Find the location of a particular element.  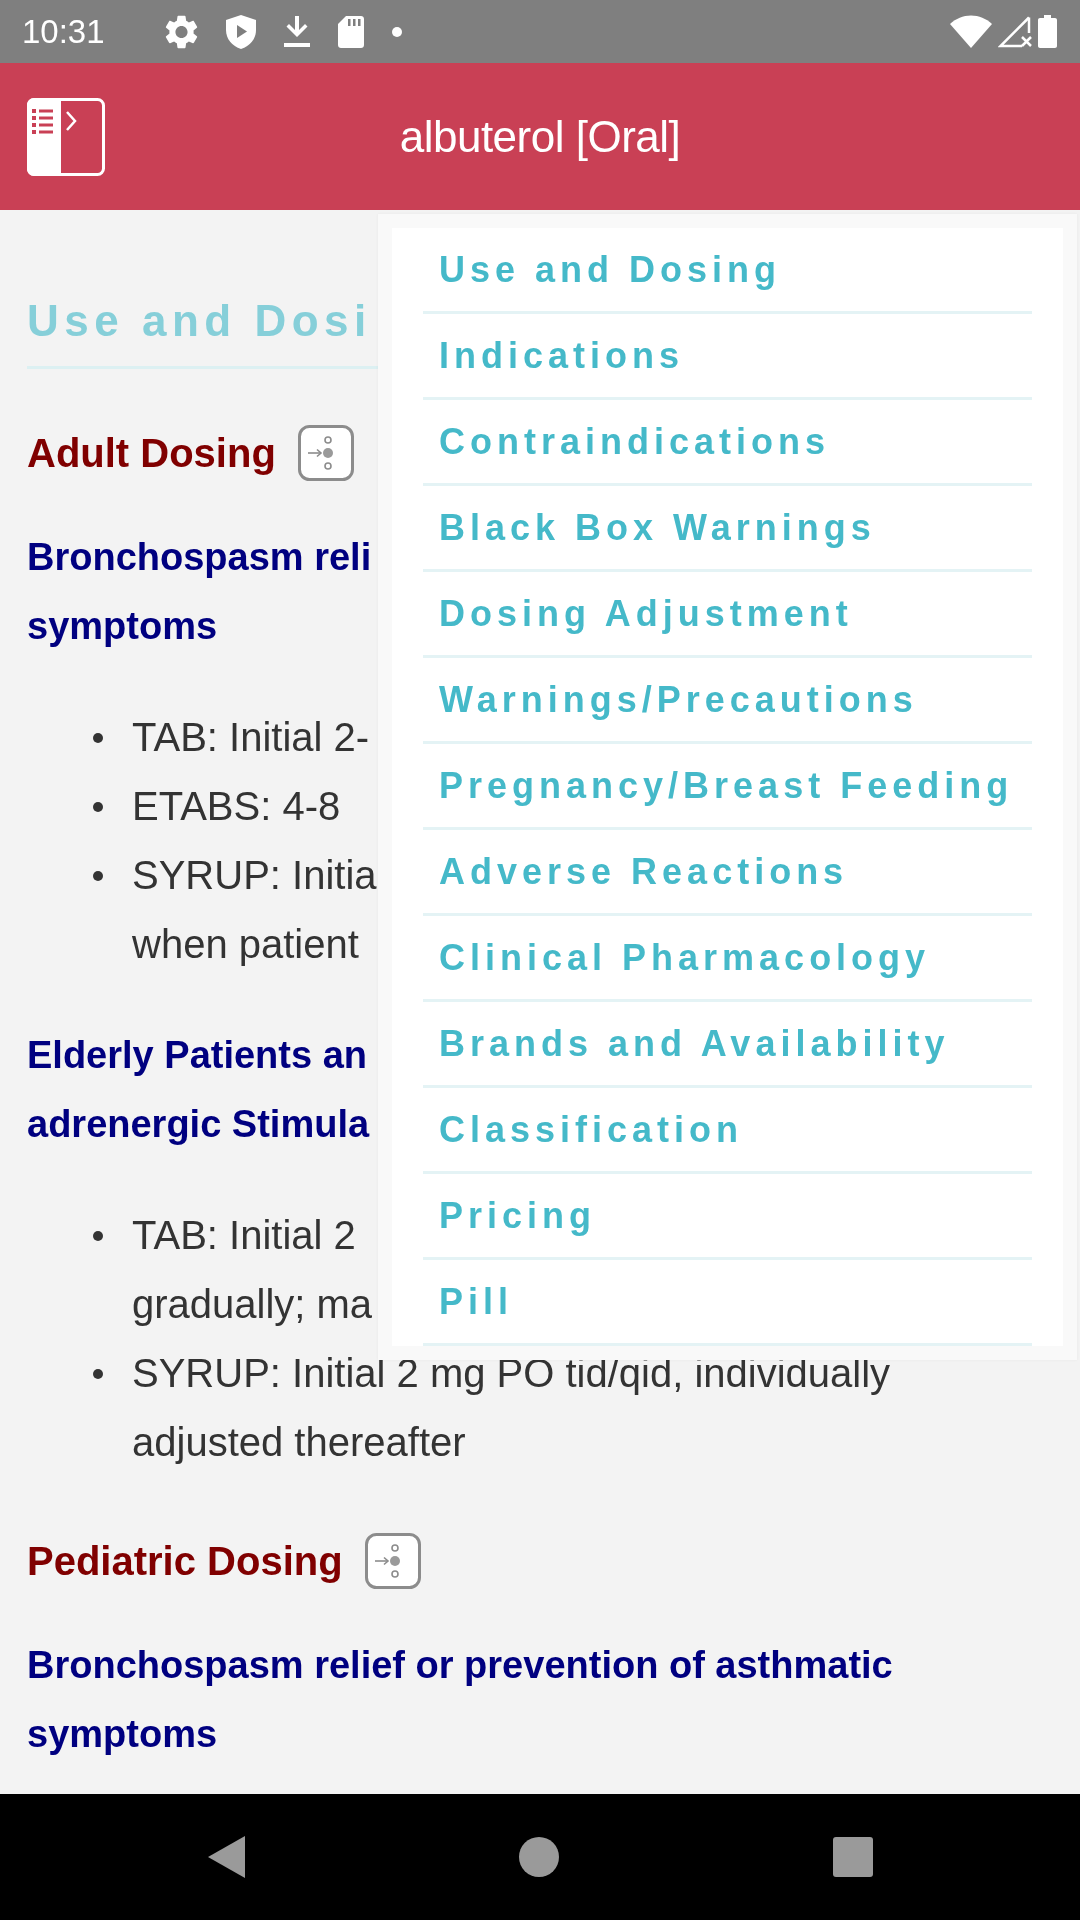

clock-time: 10:31 is located at coordinates (63, 31).